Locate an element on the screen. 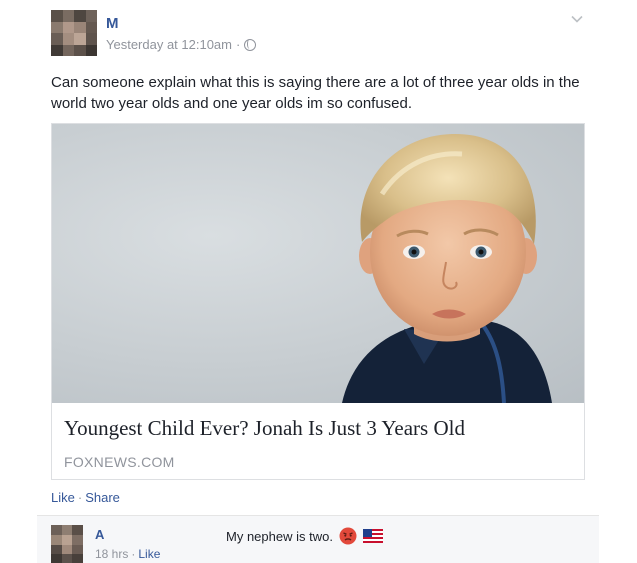 The width and height of the screenshot is (637, 563). comment-meta: 18 hrs · Like is located at coordinates (127, 554).